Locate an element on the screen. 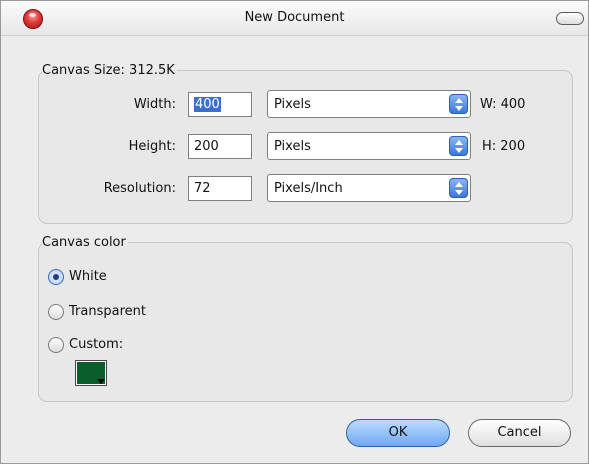 Image resolution: width=589 pixels, height=464 pixels. custom-color-swatch is located at coordinates (91, 373).